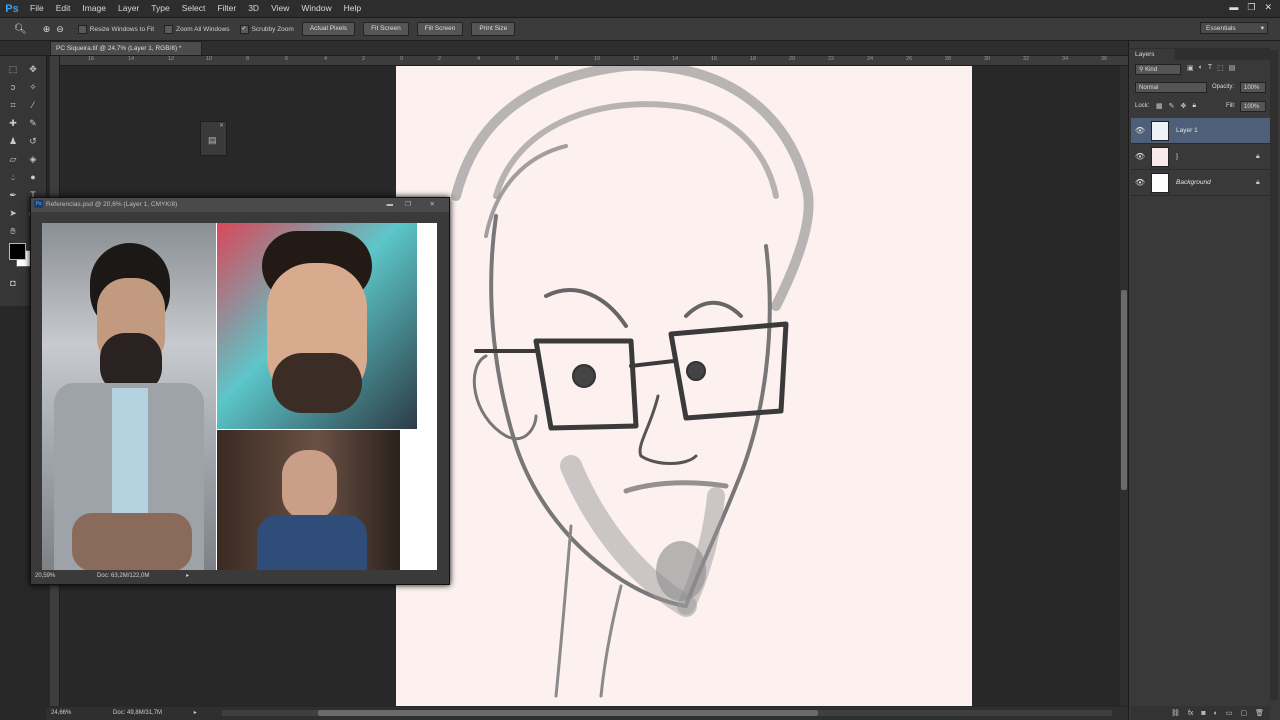 This screenshot has height=720, width=1280. Describe the element at coordinates (1152, 54) in the screenshot. I see `layers-tab: Layers` at that location.